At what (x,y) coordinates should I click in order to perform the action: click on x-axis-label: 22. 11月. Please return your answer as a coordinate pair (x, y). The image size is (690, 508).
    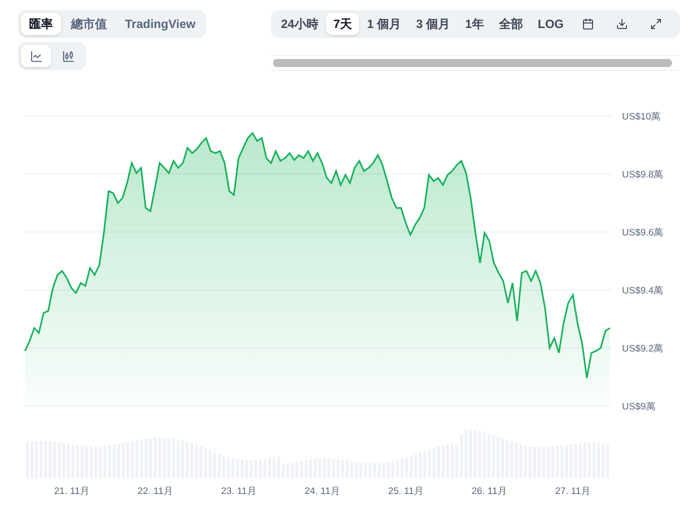
    Looking at the image, I should click on (156, 491).